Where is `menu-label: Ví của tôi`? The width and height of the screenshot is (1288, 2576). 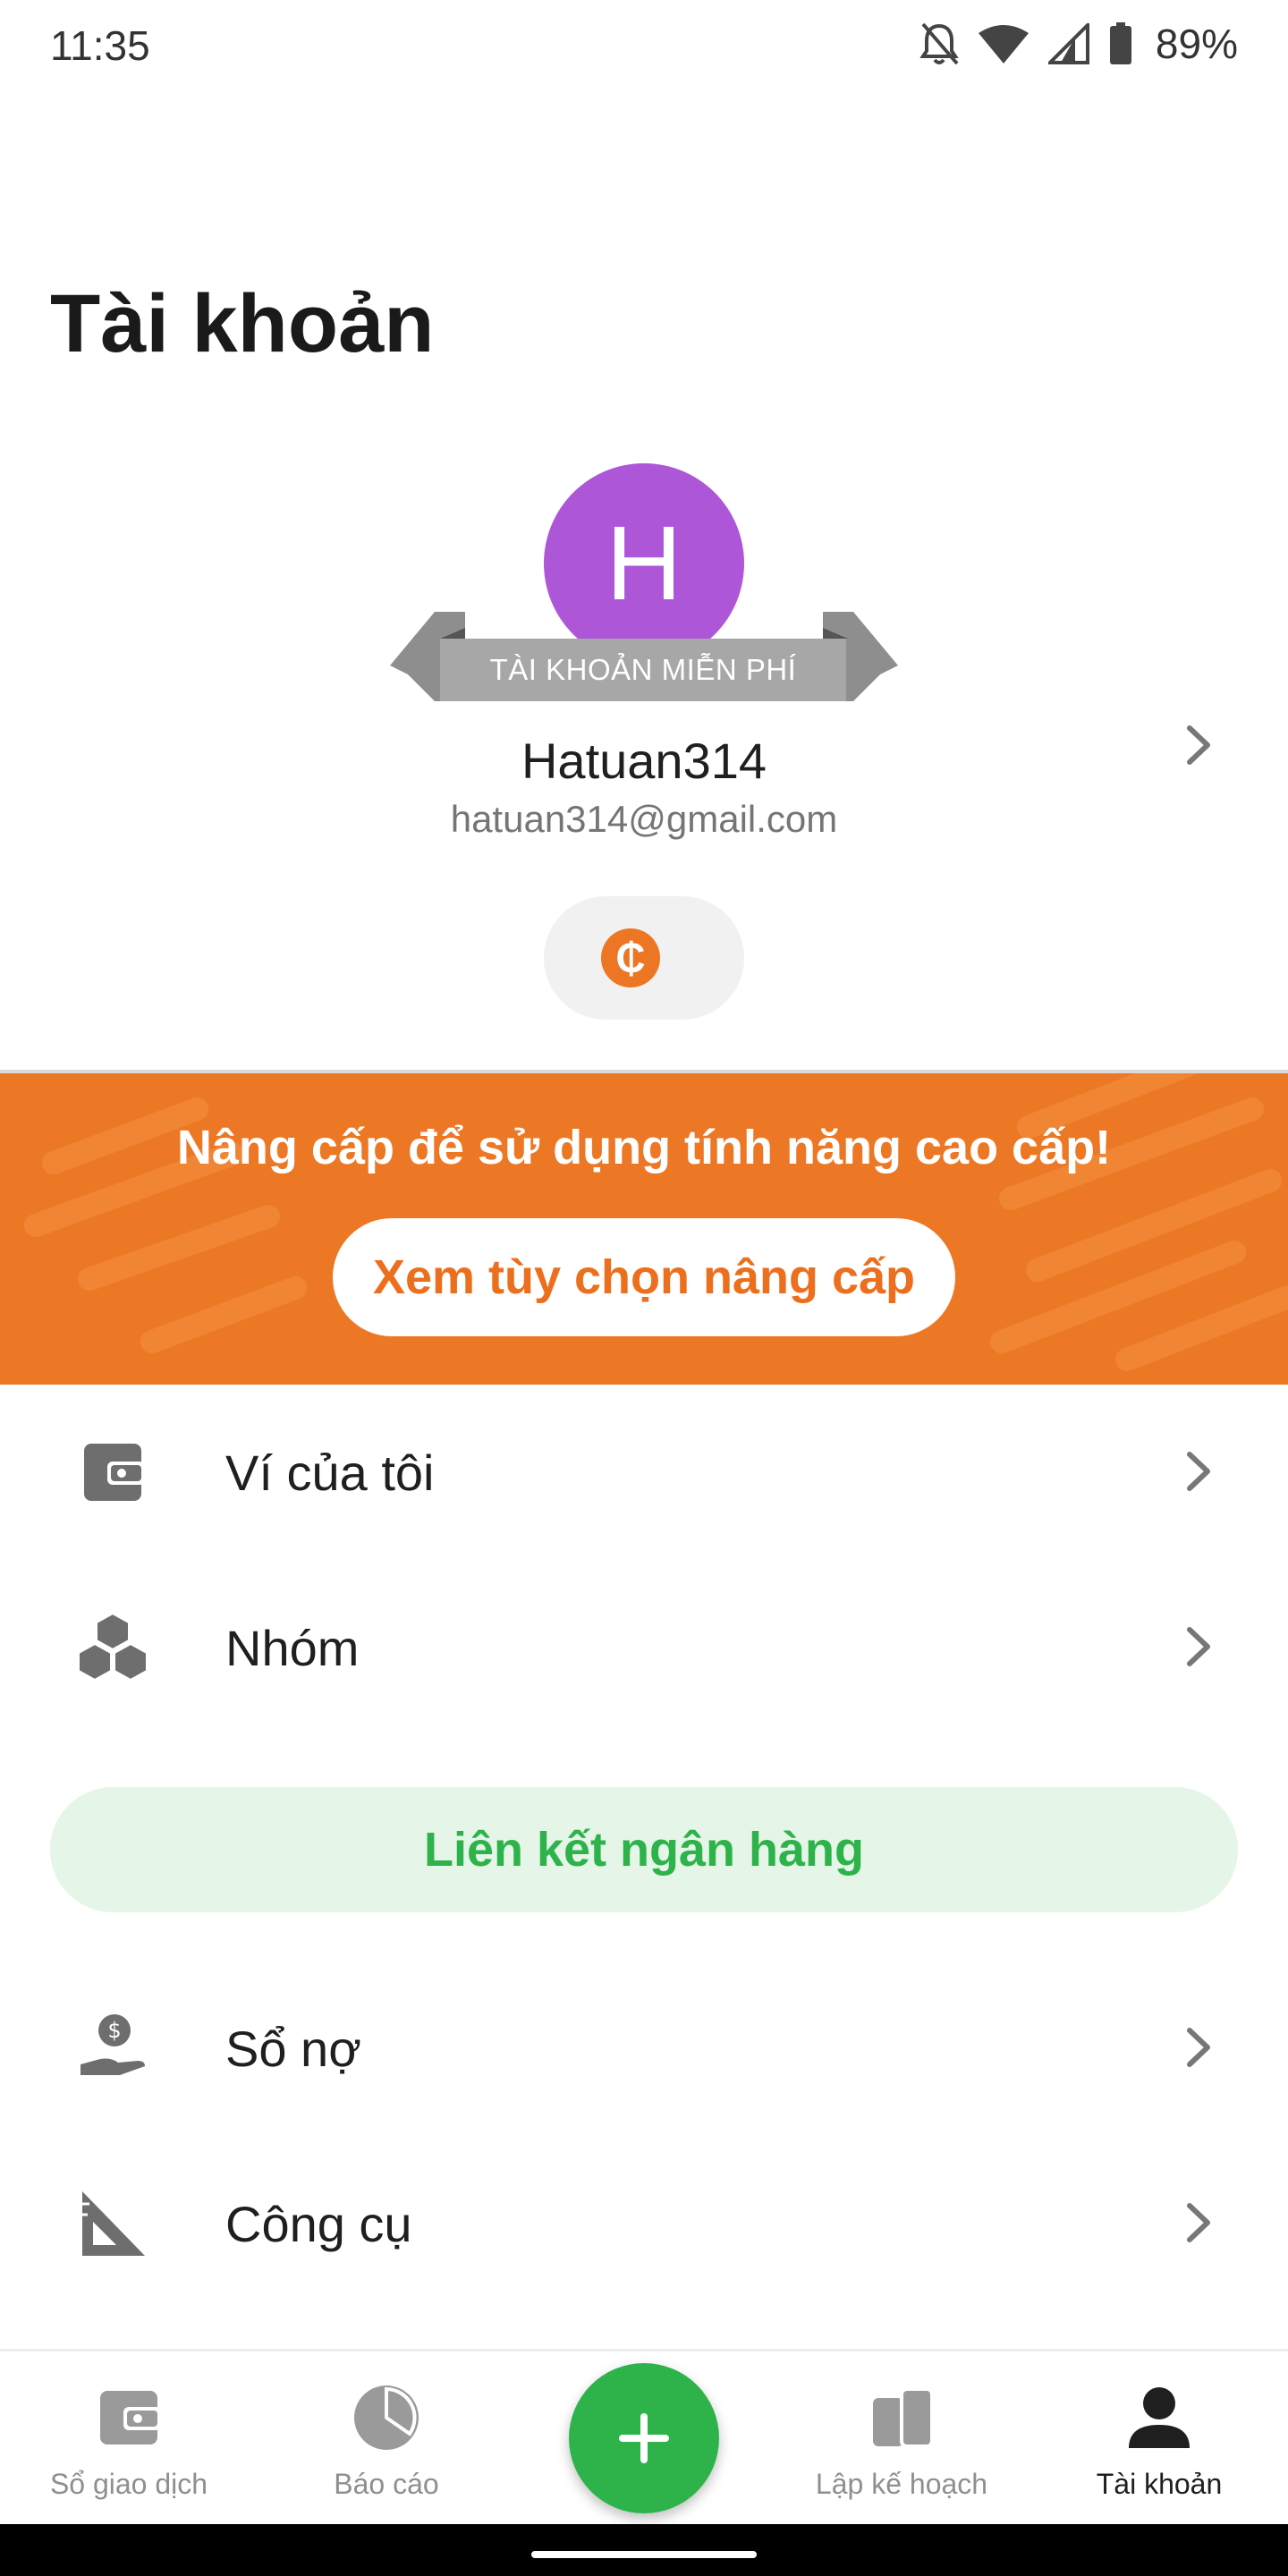
menu-label: Ví của tôi is located at coordinates (330, 1473).